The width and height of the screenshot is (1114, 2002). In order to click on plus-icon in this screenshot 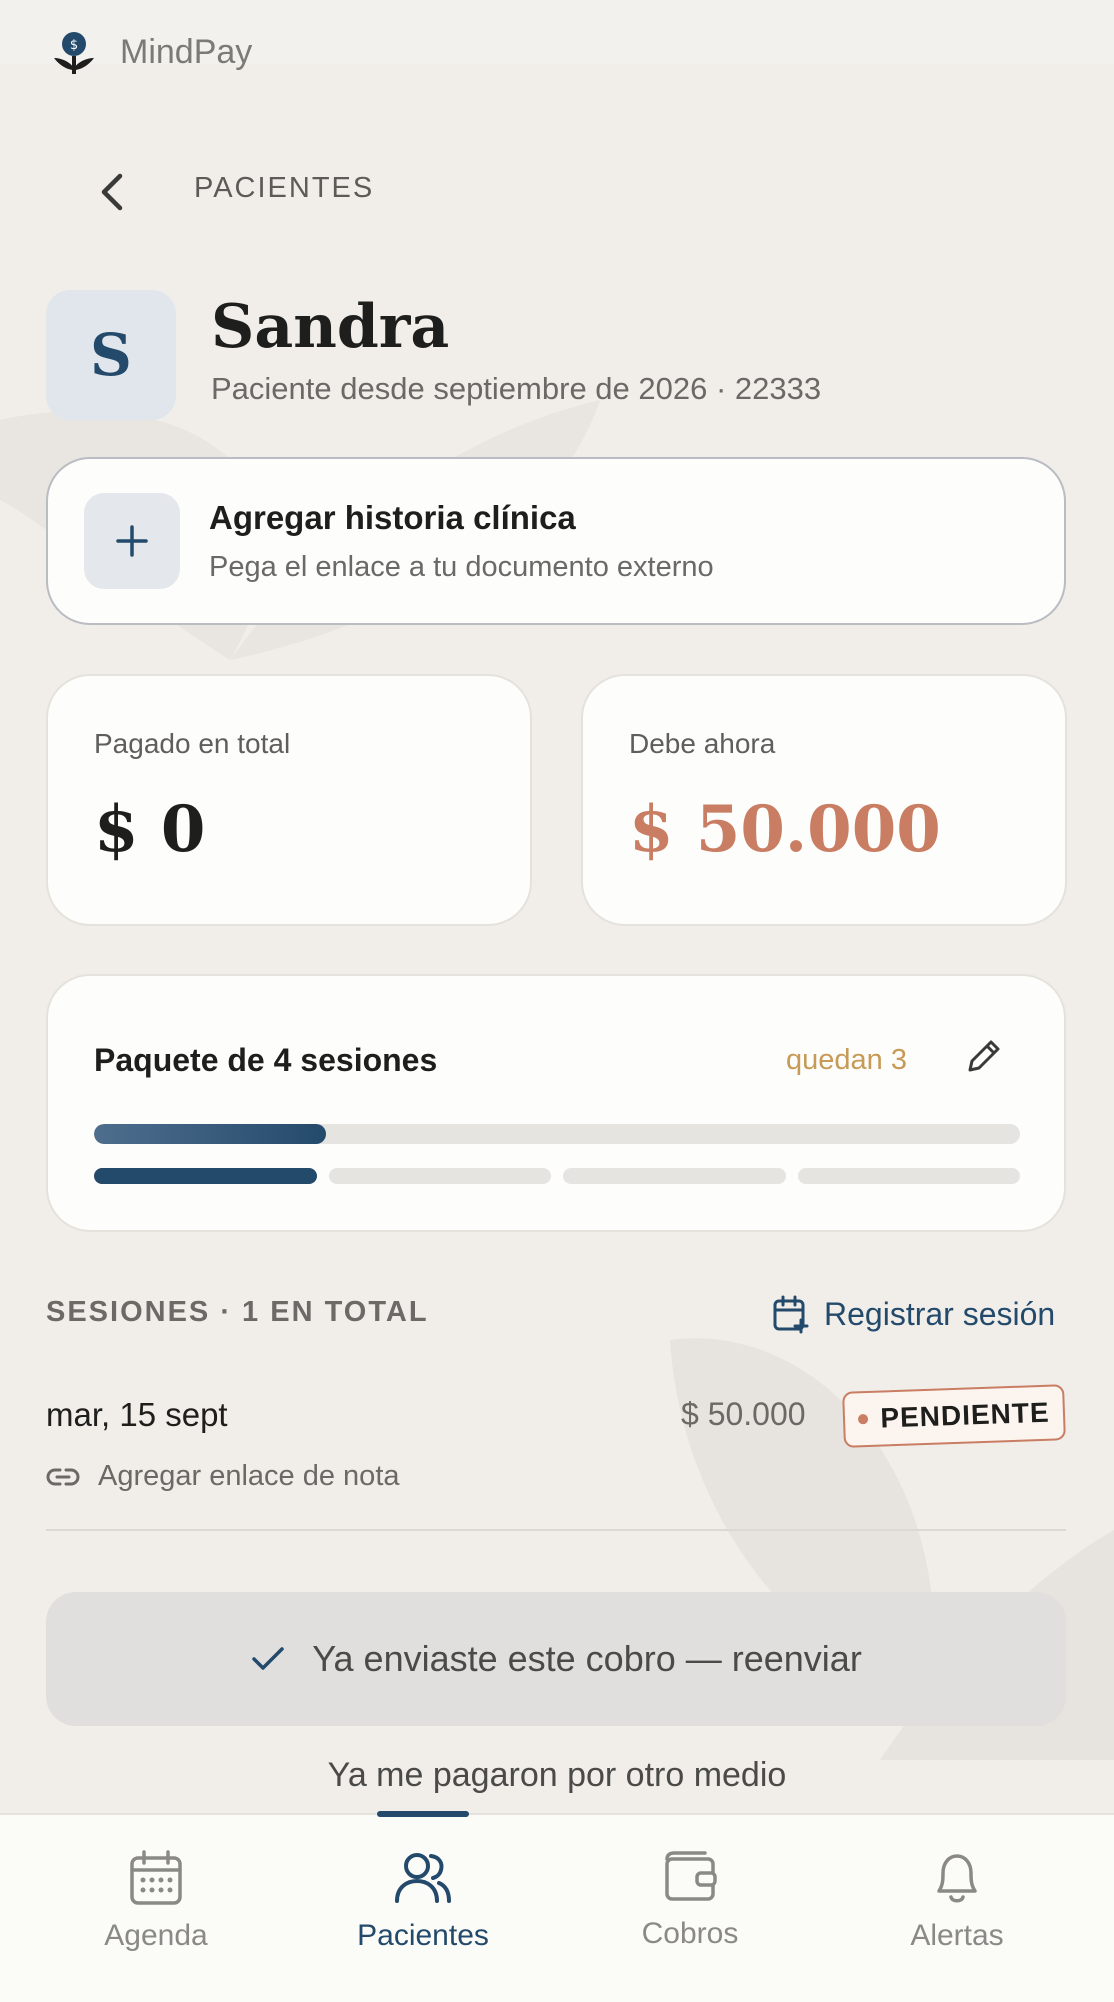, I will do `click(132, 541)`.